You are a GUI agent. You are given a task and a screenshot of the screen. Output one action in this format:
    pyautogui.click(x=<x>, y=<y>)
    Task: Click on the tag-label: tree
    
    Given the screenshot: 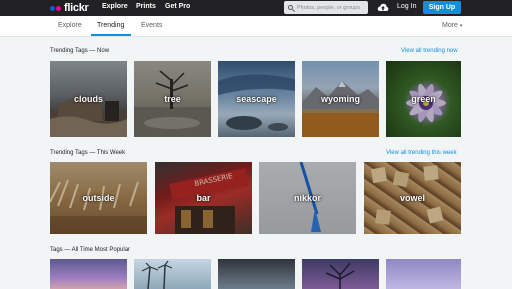 What is the action you would take?
    pyautogui.click(x=172, y=99)
    